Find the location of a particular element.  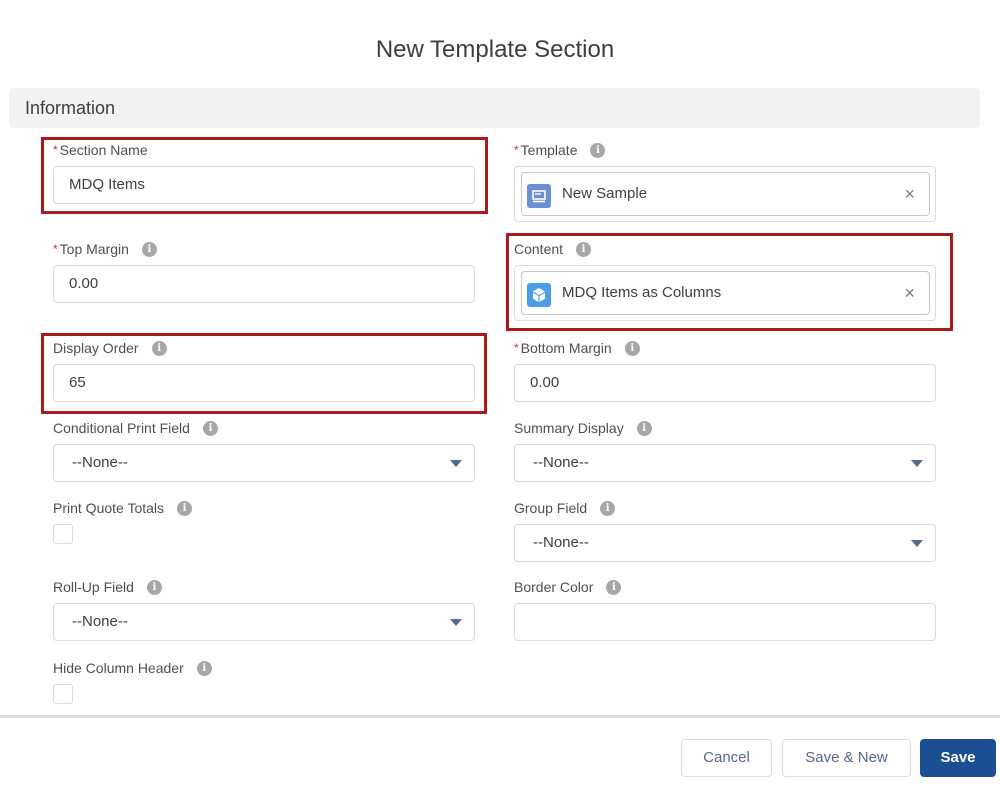

bottom-margin-field: * Bottom Margin i 0.00 is located at coordinates (725, 370).